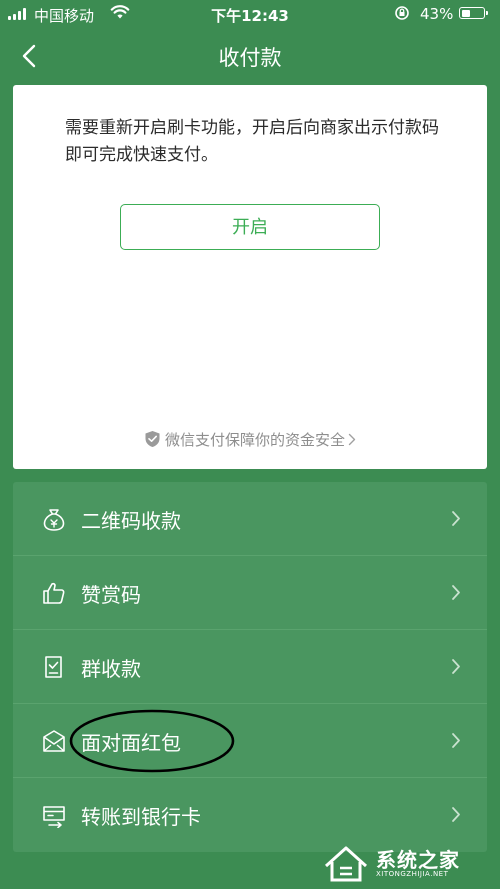  What do you see at coordinates (54, 520) in the screenshot?
I see `money-bag-icon` at bounding box center [54, 520].